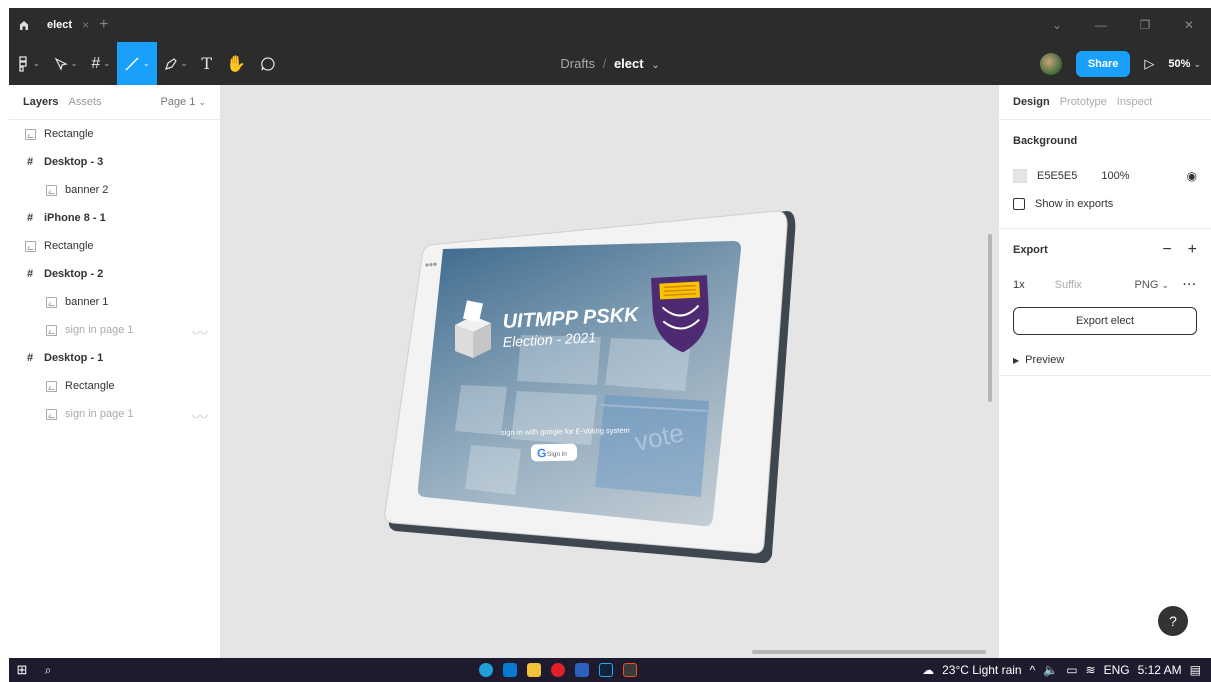 The height and width of the screenshot is (682, 1211). What do you see at coordinates (542, 453) in the screenshot?
I see `google-g-icon: G` at bounding box center [542, 453].